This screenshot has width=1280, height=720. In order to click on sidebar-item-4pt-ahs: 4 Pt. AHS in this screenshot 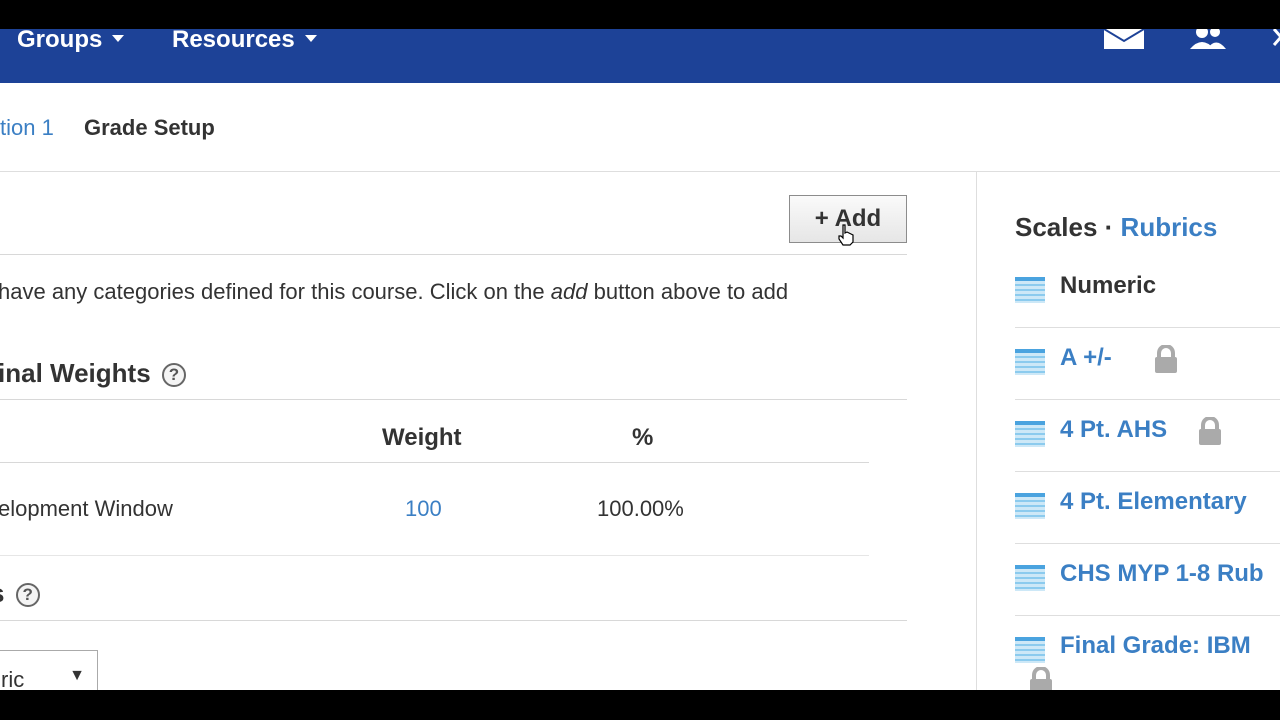, I will do `click(1147, 435)`.